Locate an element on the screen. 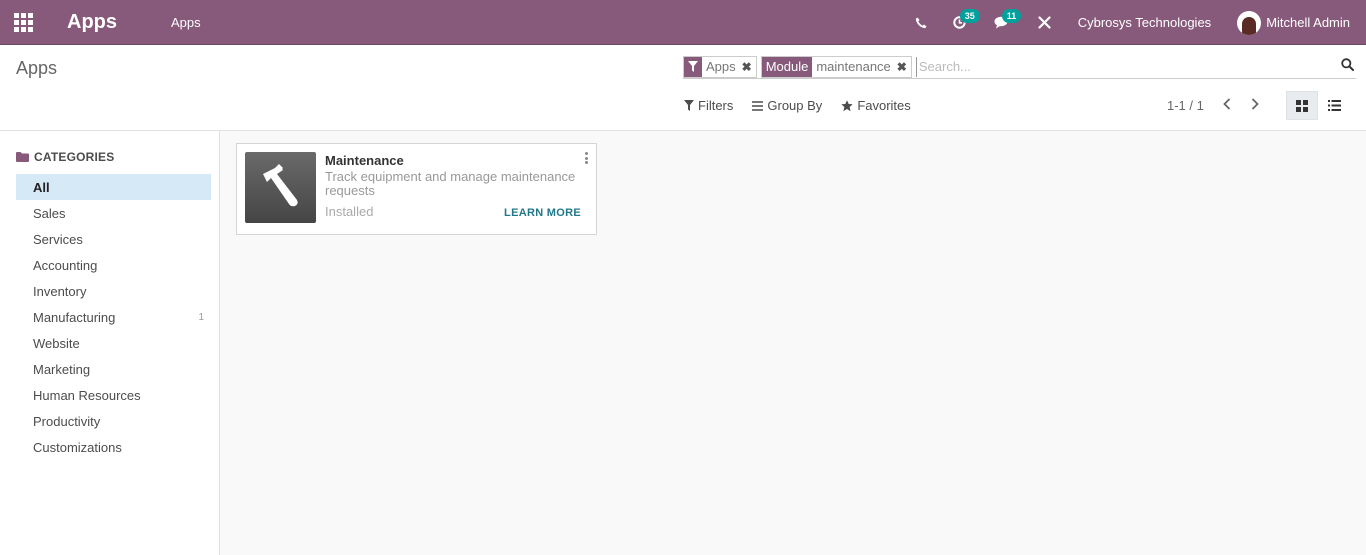 This screenshot has height=555, width=1366. folder-icon is located at coordinates (22, 157).